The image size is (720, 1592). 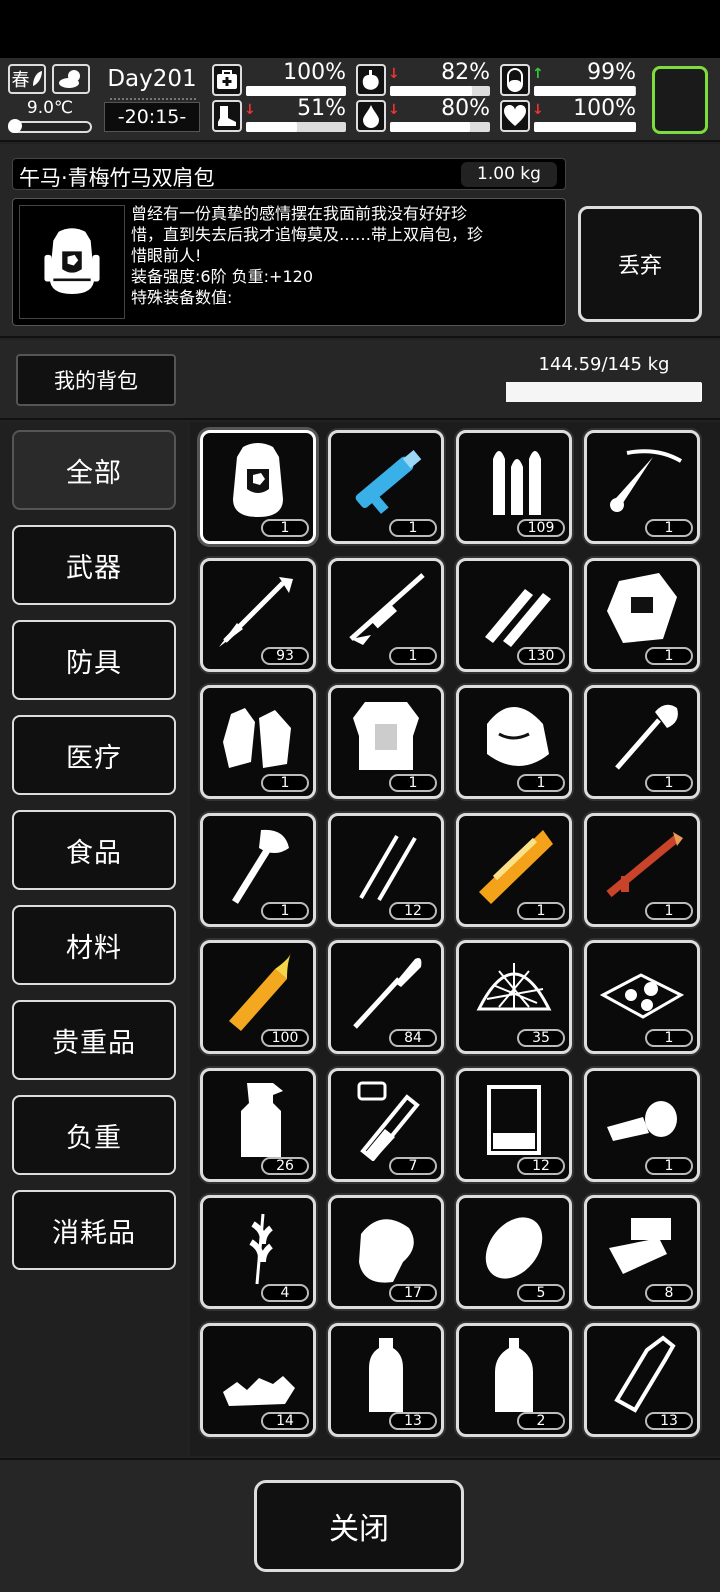 I want to click on rocket-launcher-icon, so click(x=644, y=865).